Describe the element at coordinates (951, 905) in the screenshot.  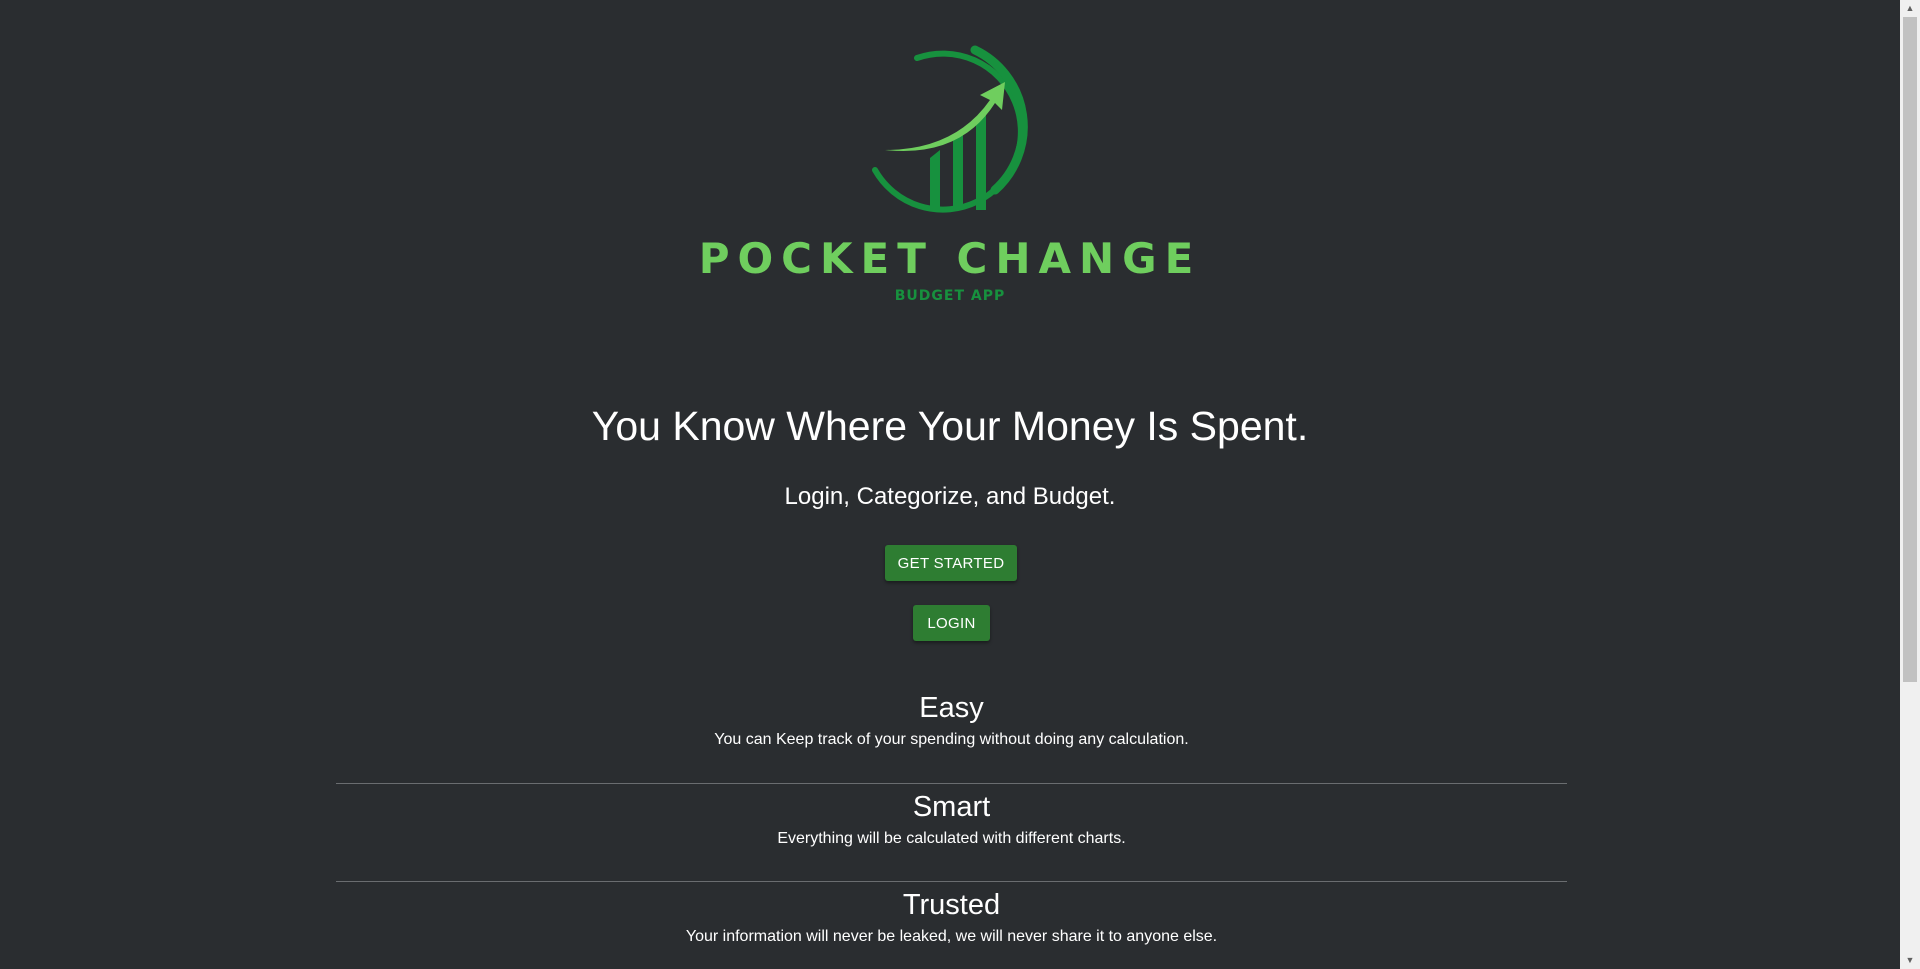
I see `feature-title: Trusted` at that location.